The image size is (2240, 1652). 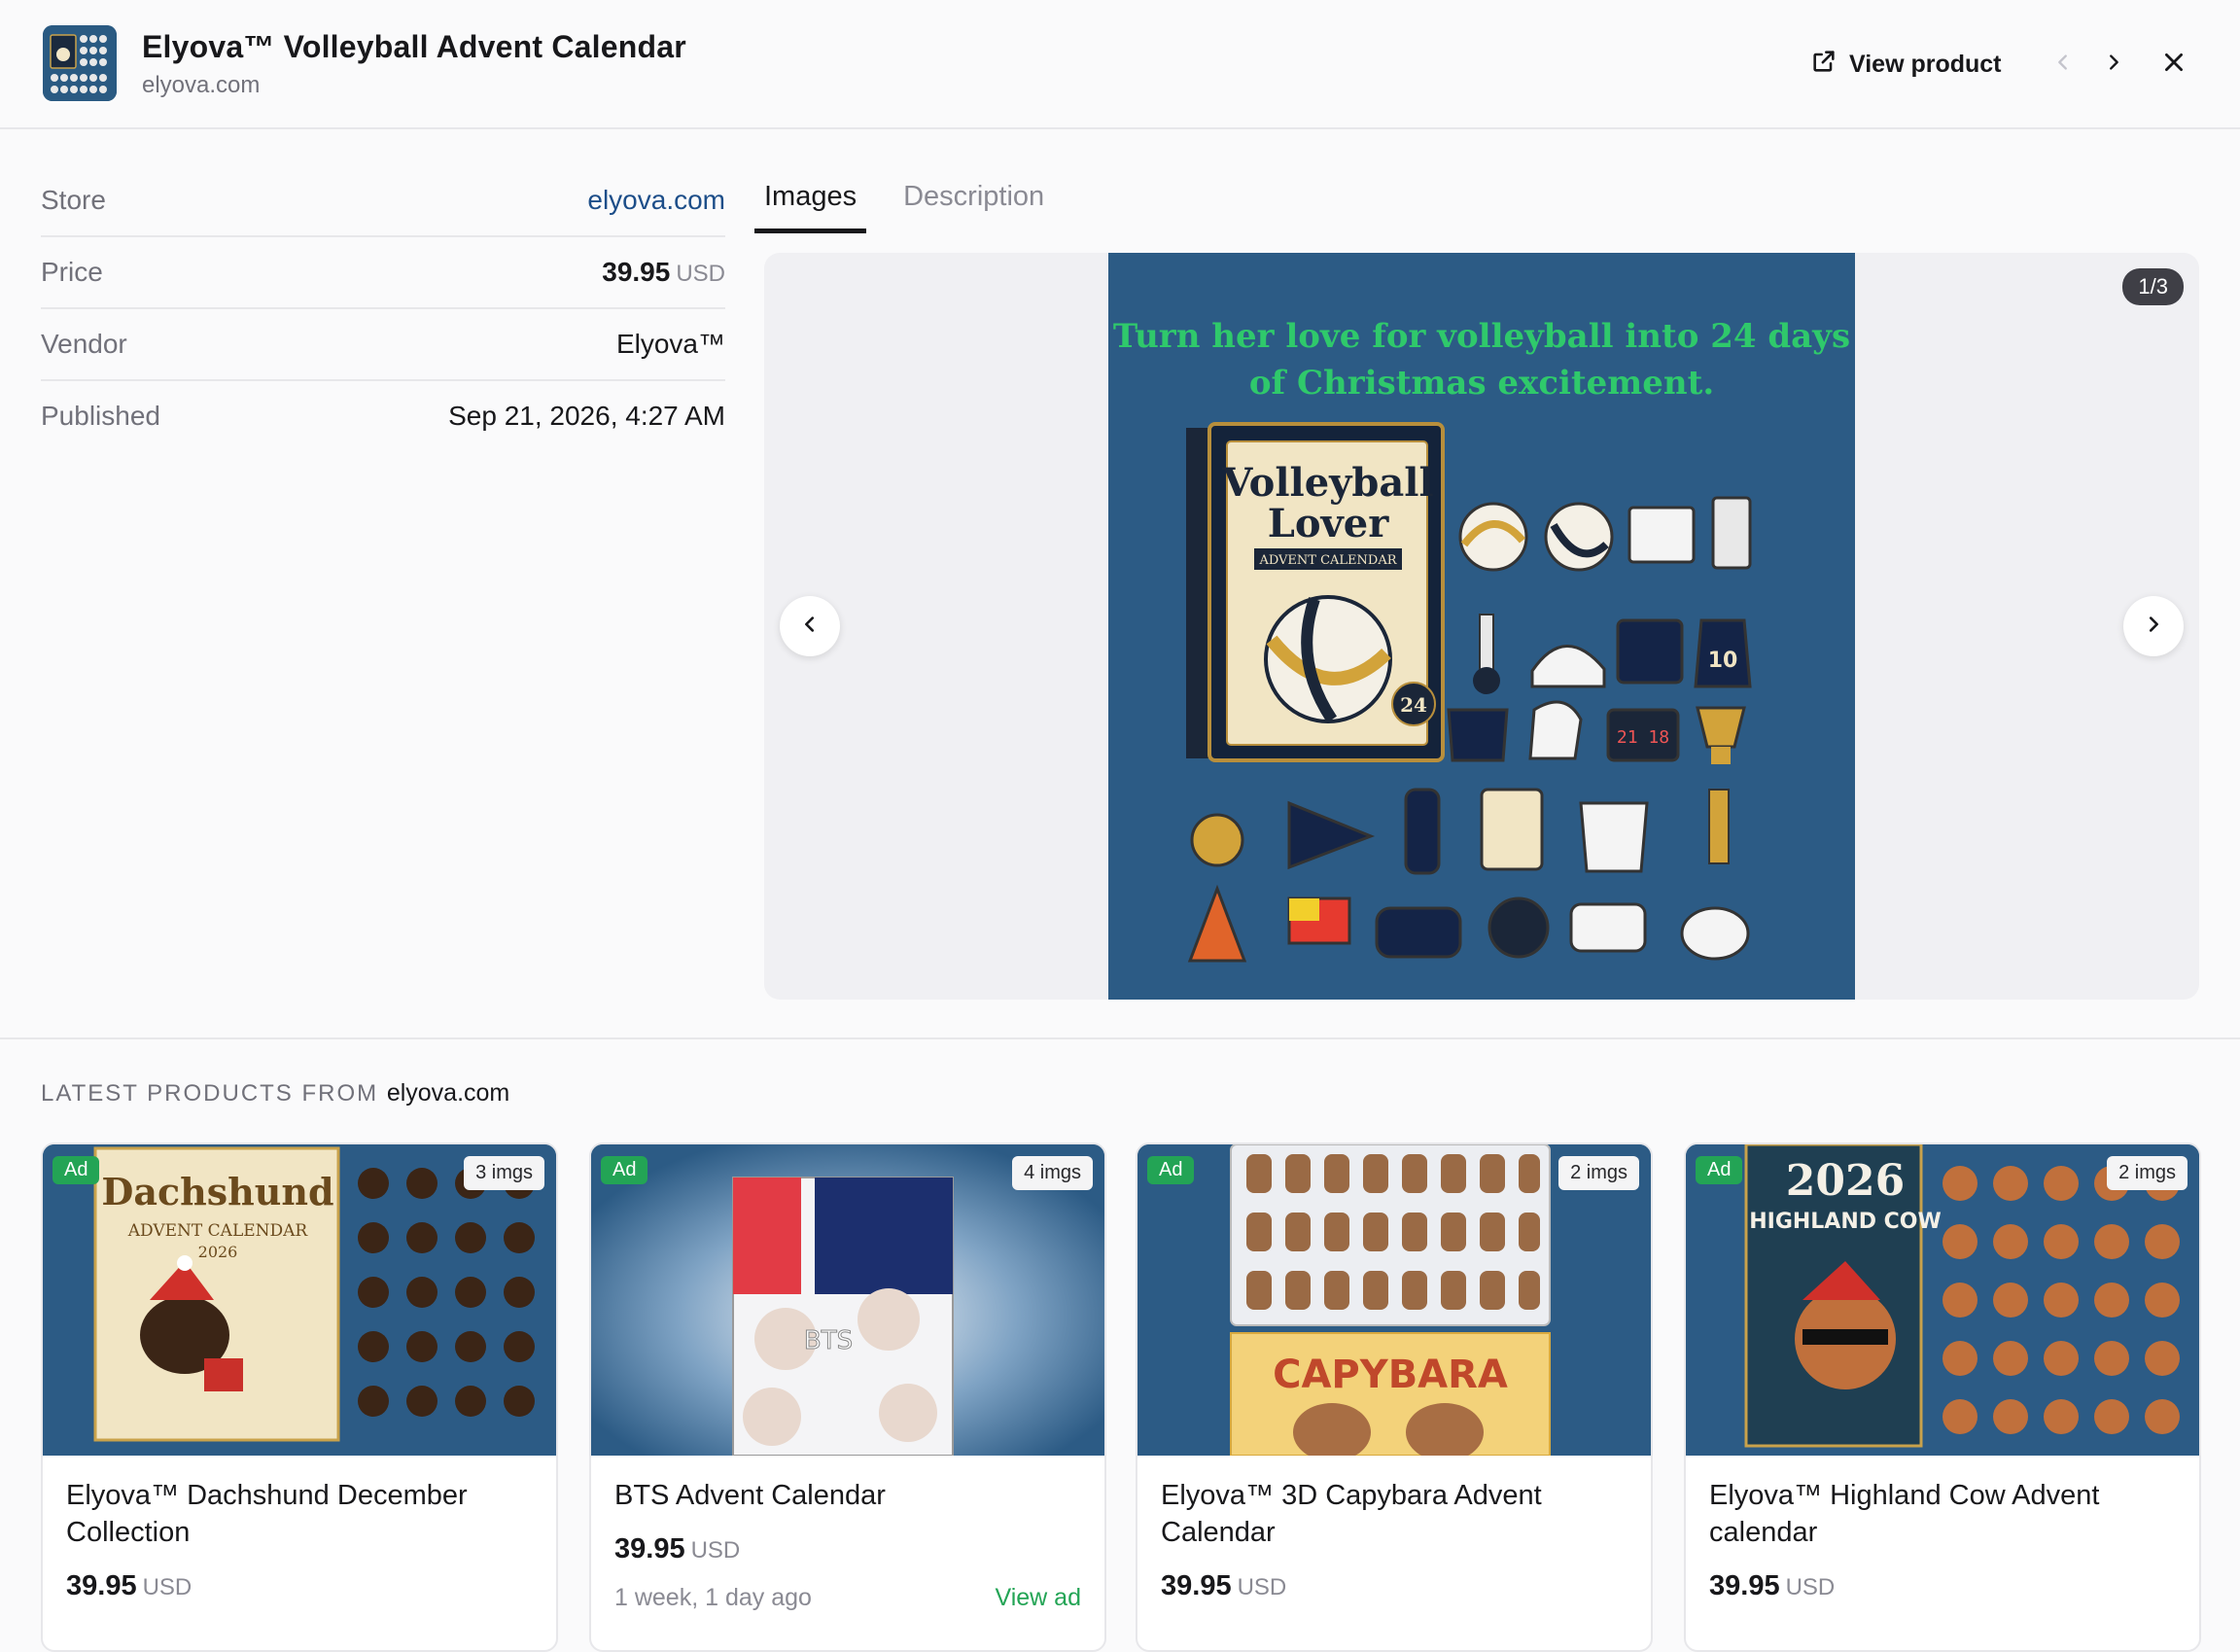 I want to click on svg-text: 10, so click(x=1723, y=661).